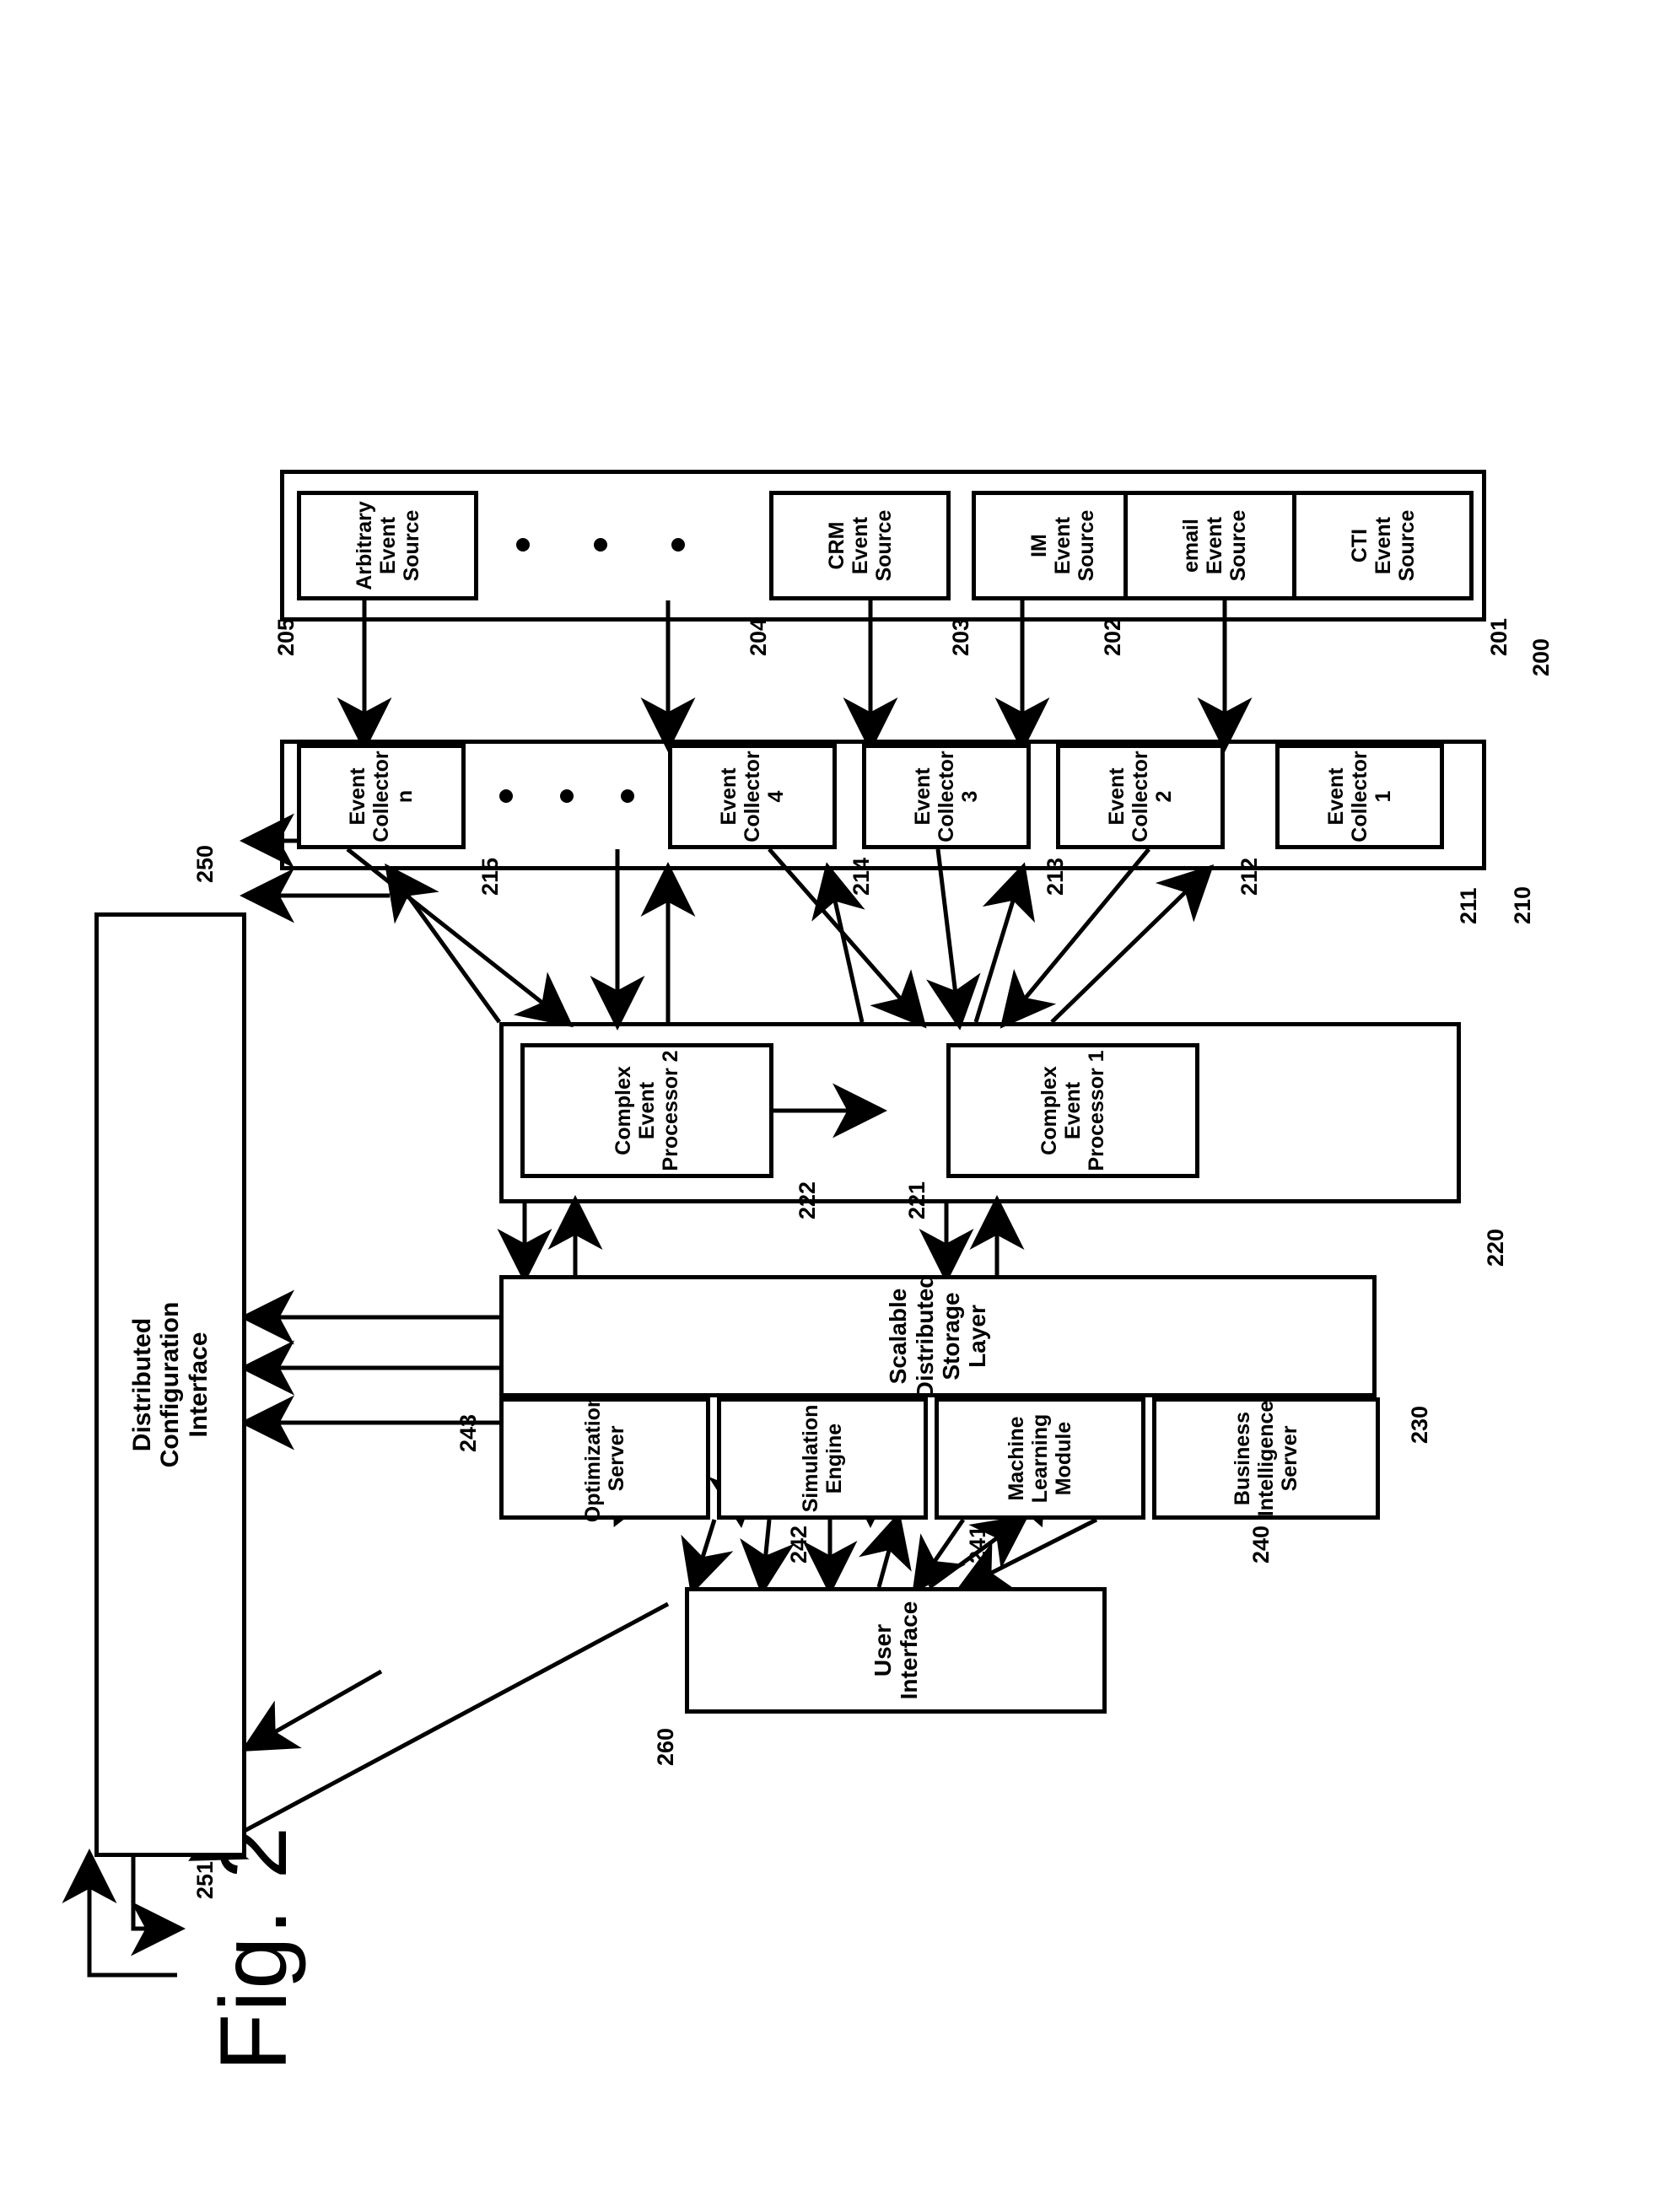 This screenshot has height=2212, width=1665. What do you see at coordinates (808, 1200) in the screenshot?
I see `ref-222: 222` at bounding box center [808, 1200].